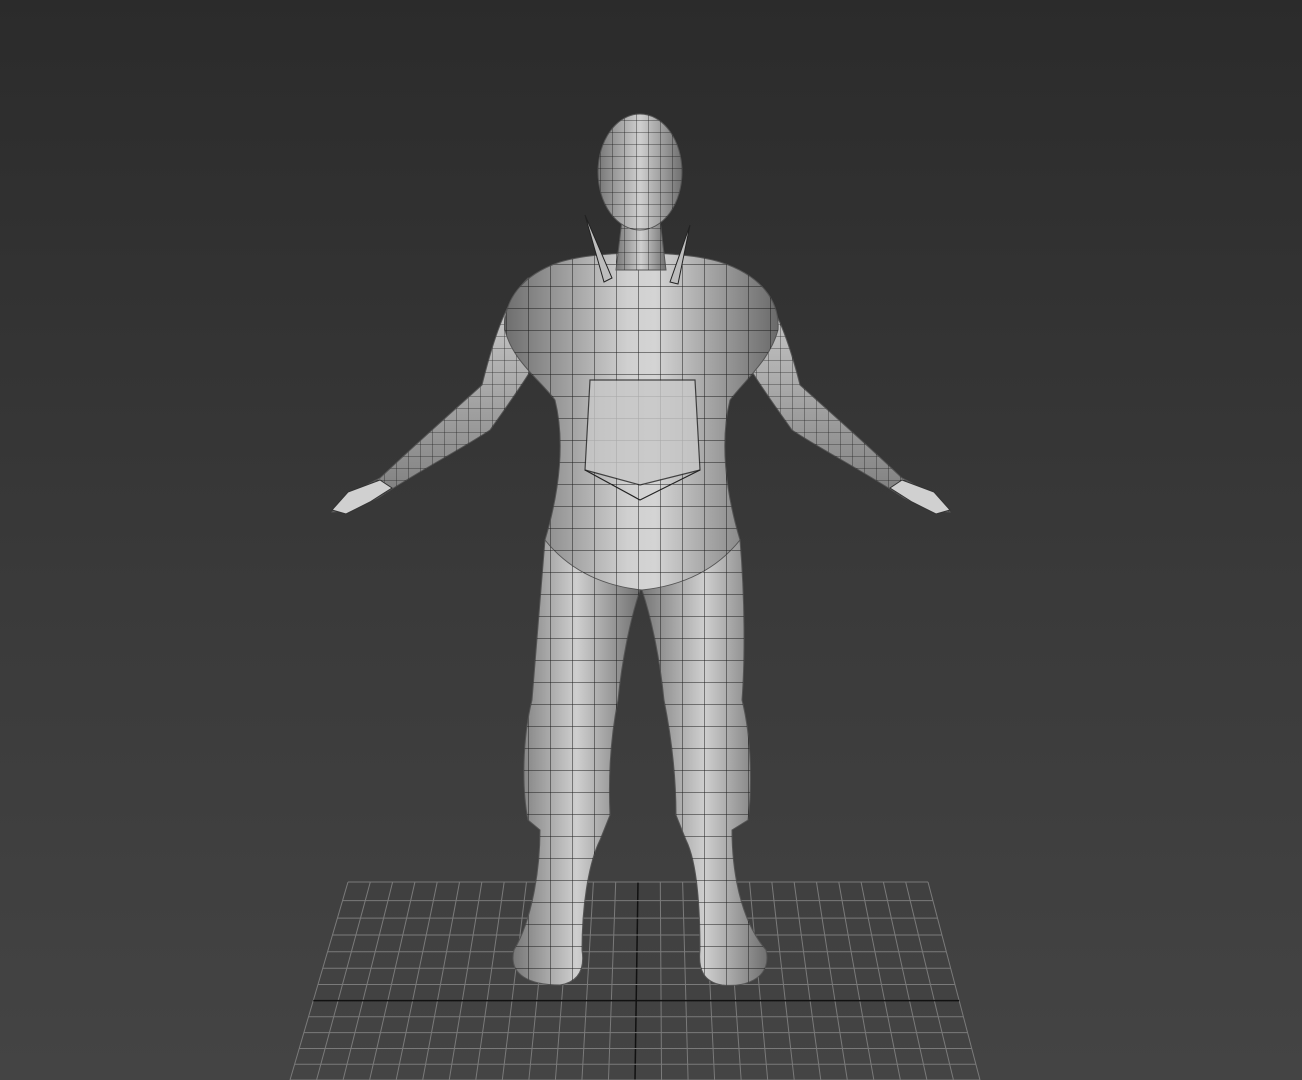 Image resolution: width=1302 pixels, height=1080 pixels. Describe the element at coordinates (920, 497) in the screenshot. I see `right-hand` at that location.